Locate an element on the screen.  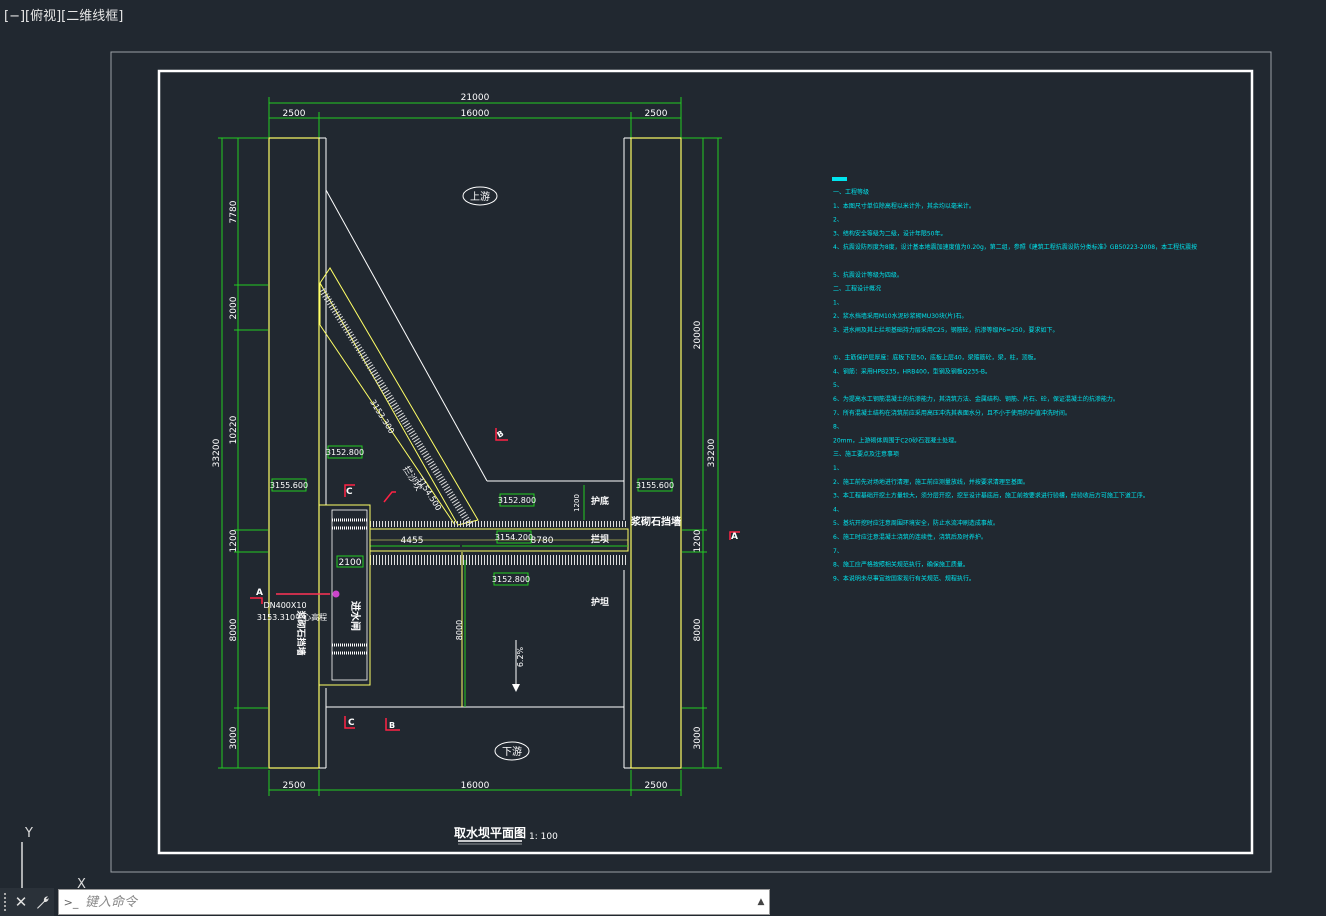
customize-button is located at coordinates (43, 902).